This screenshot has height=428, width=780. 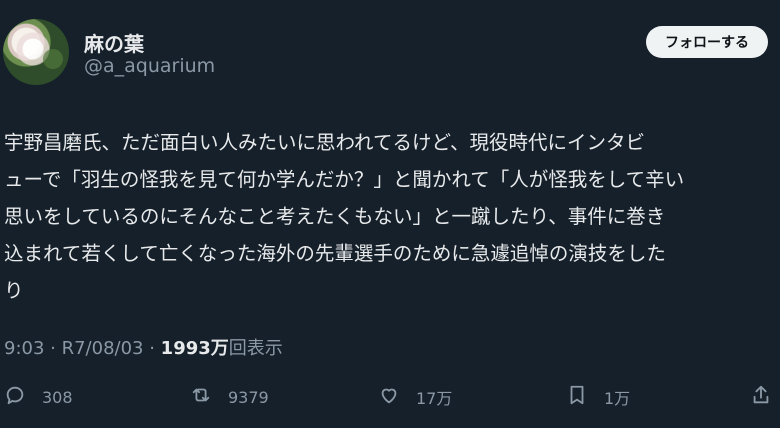 What do you see at coordinates (335, 216) in the screenshot?
I see `tweet-line: 思いをしているのにそんなこと考えたくもない」と一蹴したり、事件に巻き` at bounding box center [335, 216].